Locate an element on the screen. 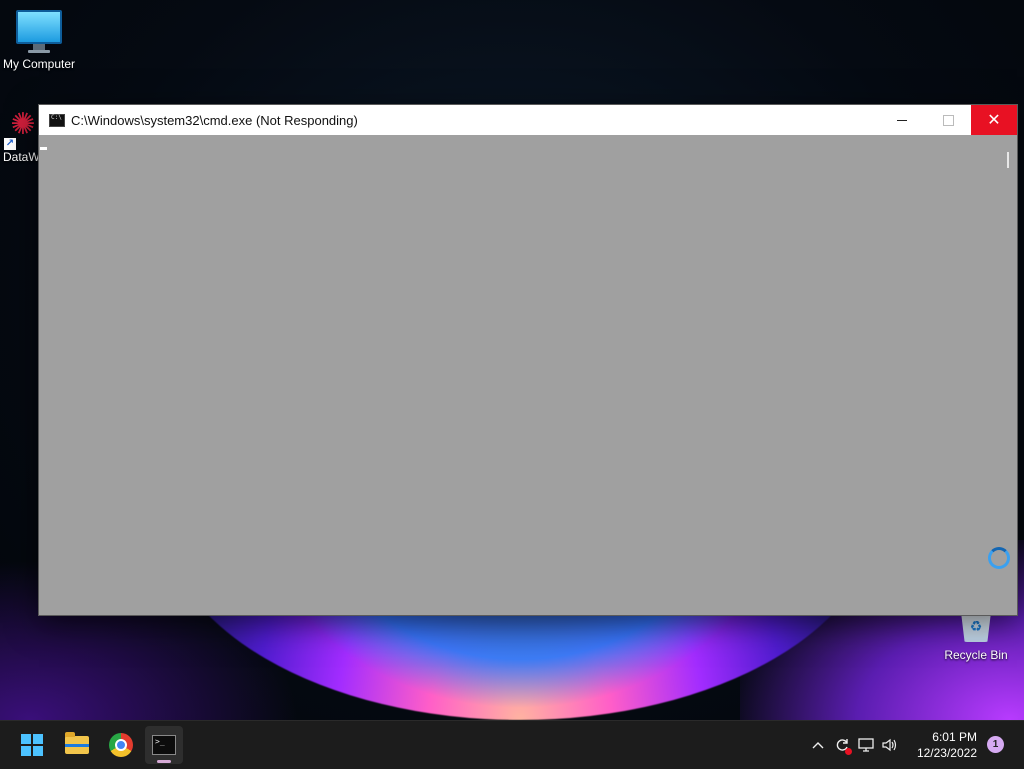 Image resolution: width=1024 pixels, height=769 pixels. windows-start-icon is located at coordinates (32, 745).